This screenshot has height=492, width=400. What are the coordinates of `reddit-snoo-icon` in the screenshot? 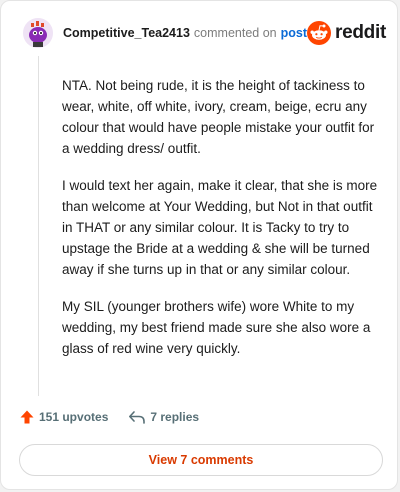 It's located at (319, 33).